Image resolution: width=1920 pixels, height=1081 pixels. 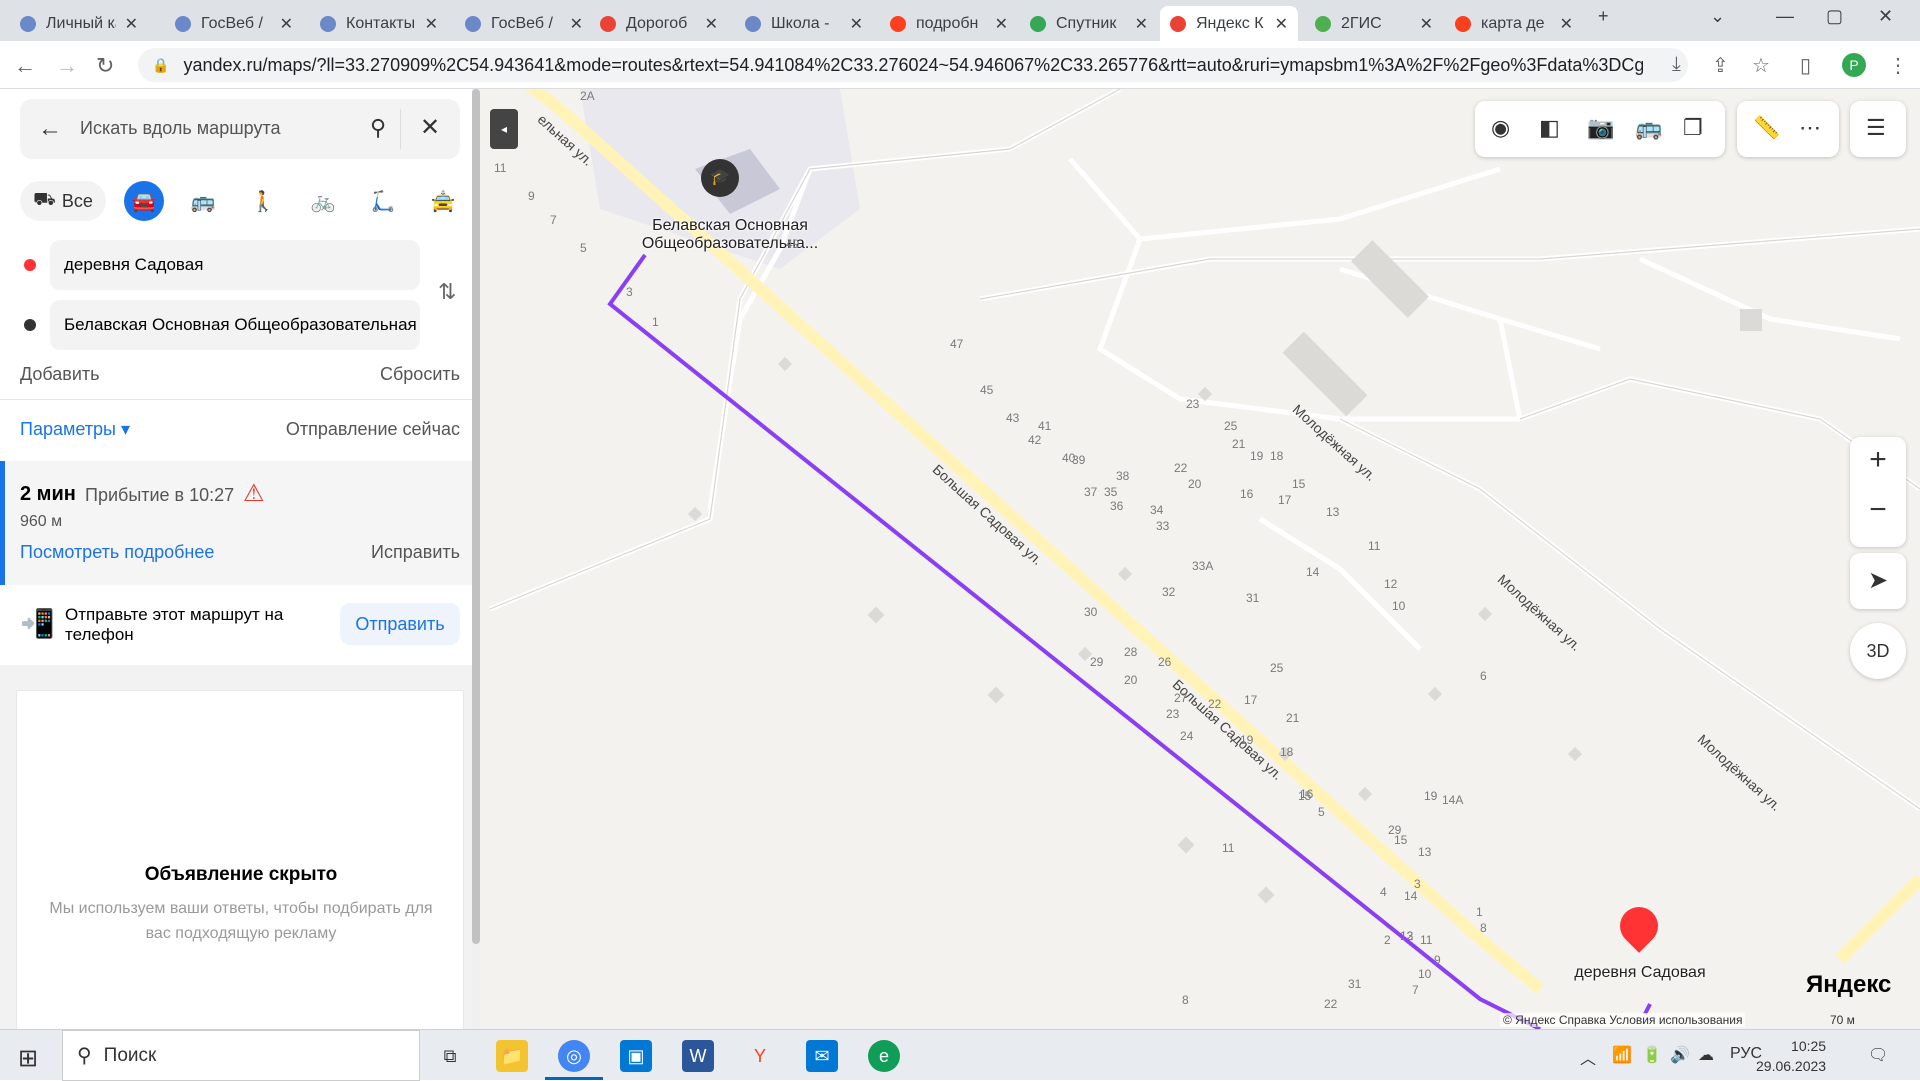 What do you see at coordinates (443, 201) in the screenshot?
I see `mode-taxi-button: 🚖` at bounding box center [443, 201].